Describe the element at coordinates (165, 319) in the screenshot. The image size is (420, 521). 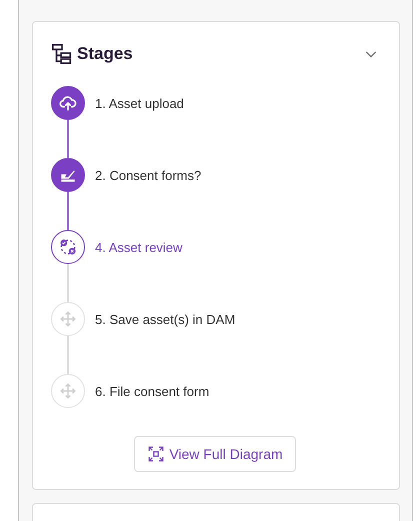
I see `stage-label: 5. Save asset(s) in DAM` at that location.